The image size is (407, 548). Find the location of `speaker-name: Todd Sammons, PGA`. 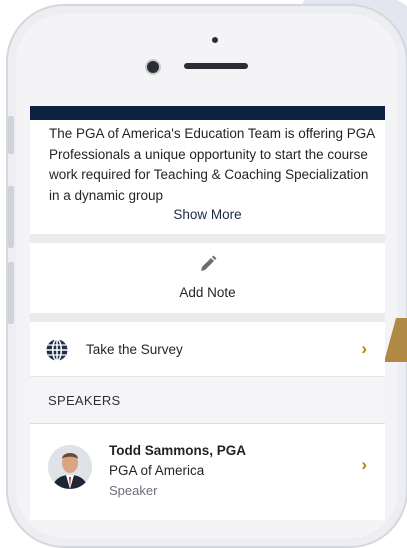

speaker-name: Todd Sammons, PGA is located at coordinates (178, 450).